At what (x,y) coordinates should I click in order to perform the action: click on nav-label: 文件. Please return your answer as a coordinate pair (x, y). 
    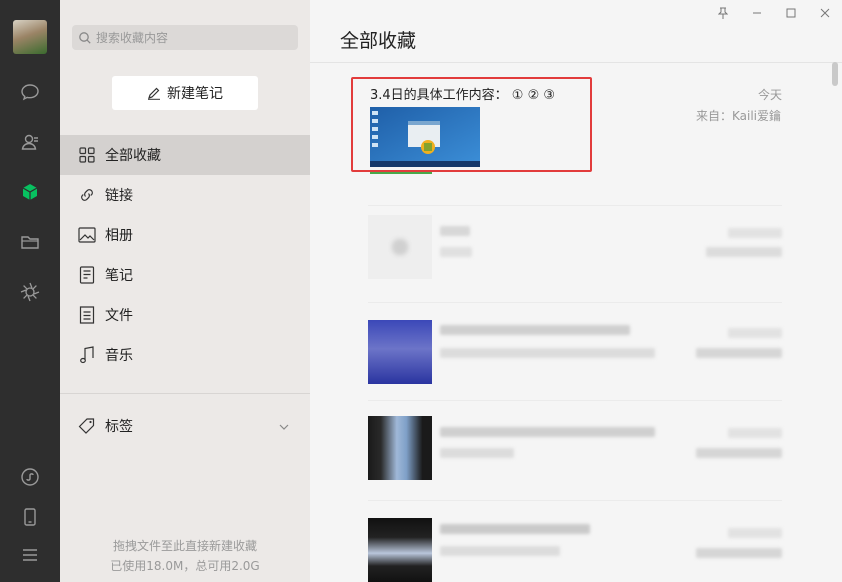
    Looking at the image, I should click on (119, 316).